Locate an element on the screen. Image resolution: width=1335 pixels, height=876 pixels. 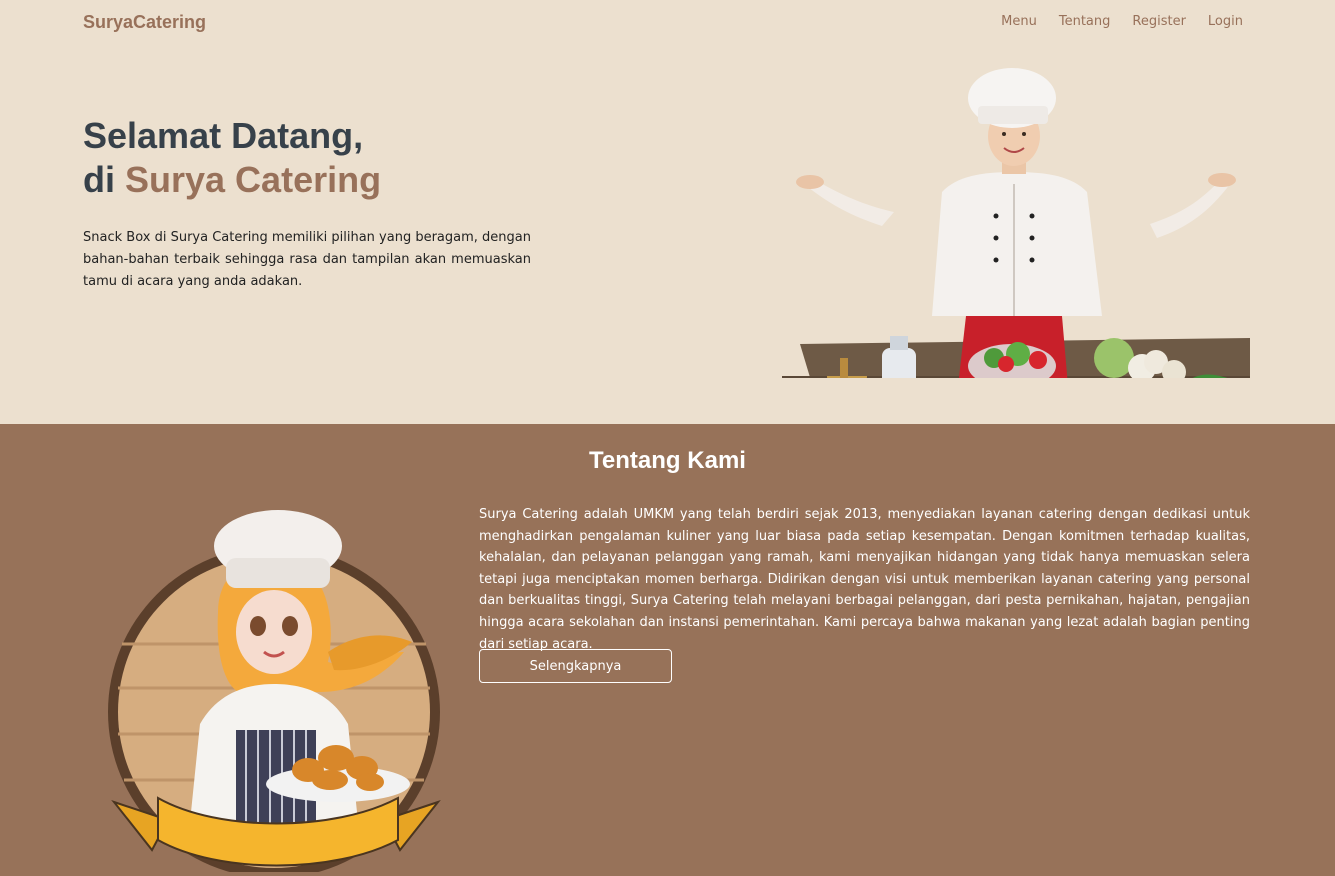
nav-link-menu: Menu is located at coordinates (1019, 21).